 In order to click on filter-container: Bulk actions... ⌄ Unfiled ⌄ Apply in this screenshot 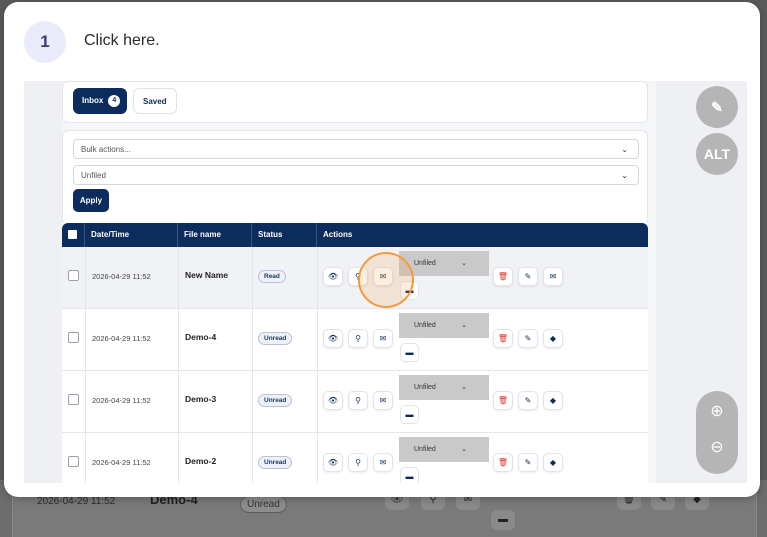, I will do `click(355, 177)`.